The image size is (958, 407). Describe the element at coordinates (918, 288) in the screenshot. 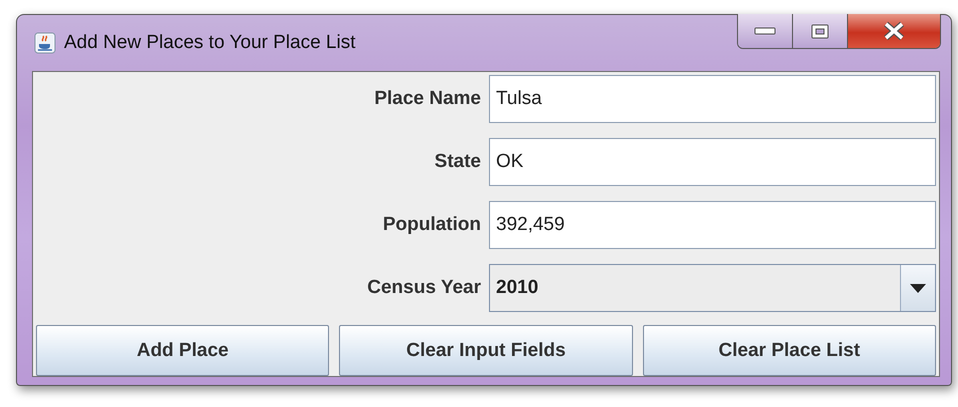

I see `caret-icon` at that location.